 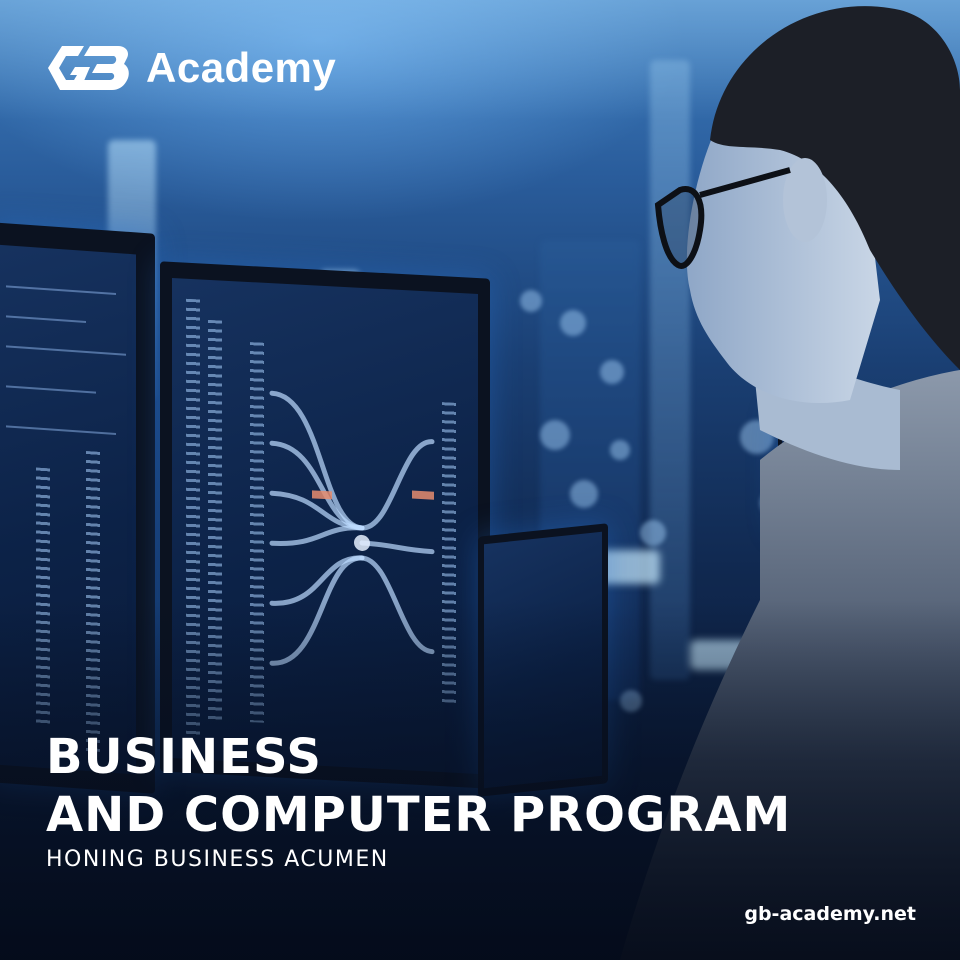 What do you see at coordinates (418, 786) in the screenshot?
I see `headline: BUSINESS AND COMPUTER PROGRAM` at bounding box center [418, 786].